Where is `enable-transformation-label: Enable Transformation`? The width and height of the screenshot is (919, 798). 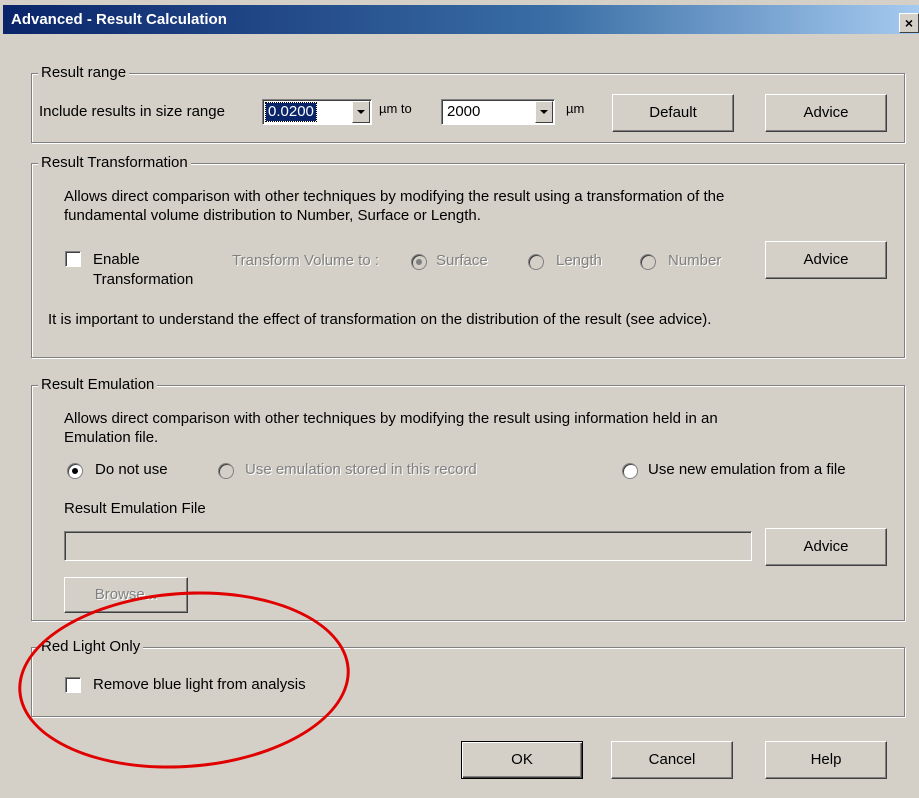
enable-transformation-label: Enable Transformation is located at coordinates (143, 270).